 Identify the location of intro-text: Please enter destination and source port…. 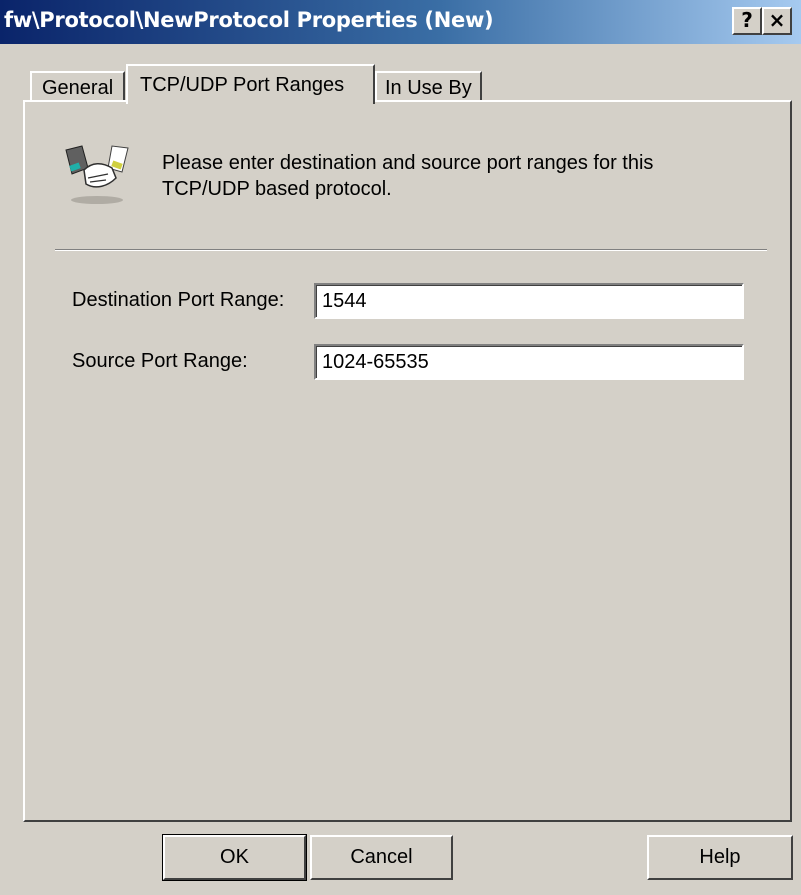
(442, 176).